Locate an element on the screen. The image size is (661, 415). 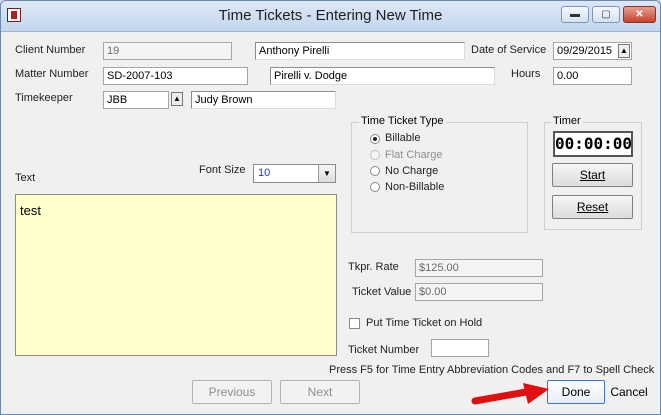
reset-timer-button: Reset is located at coordinates (592, 207).